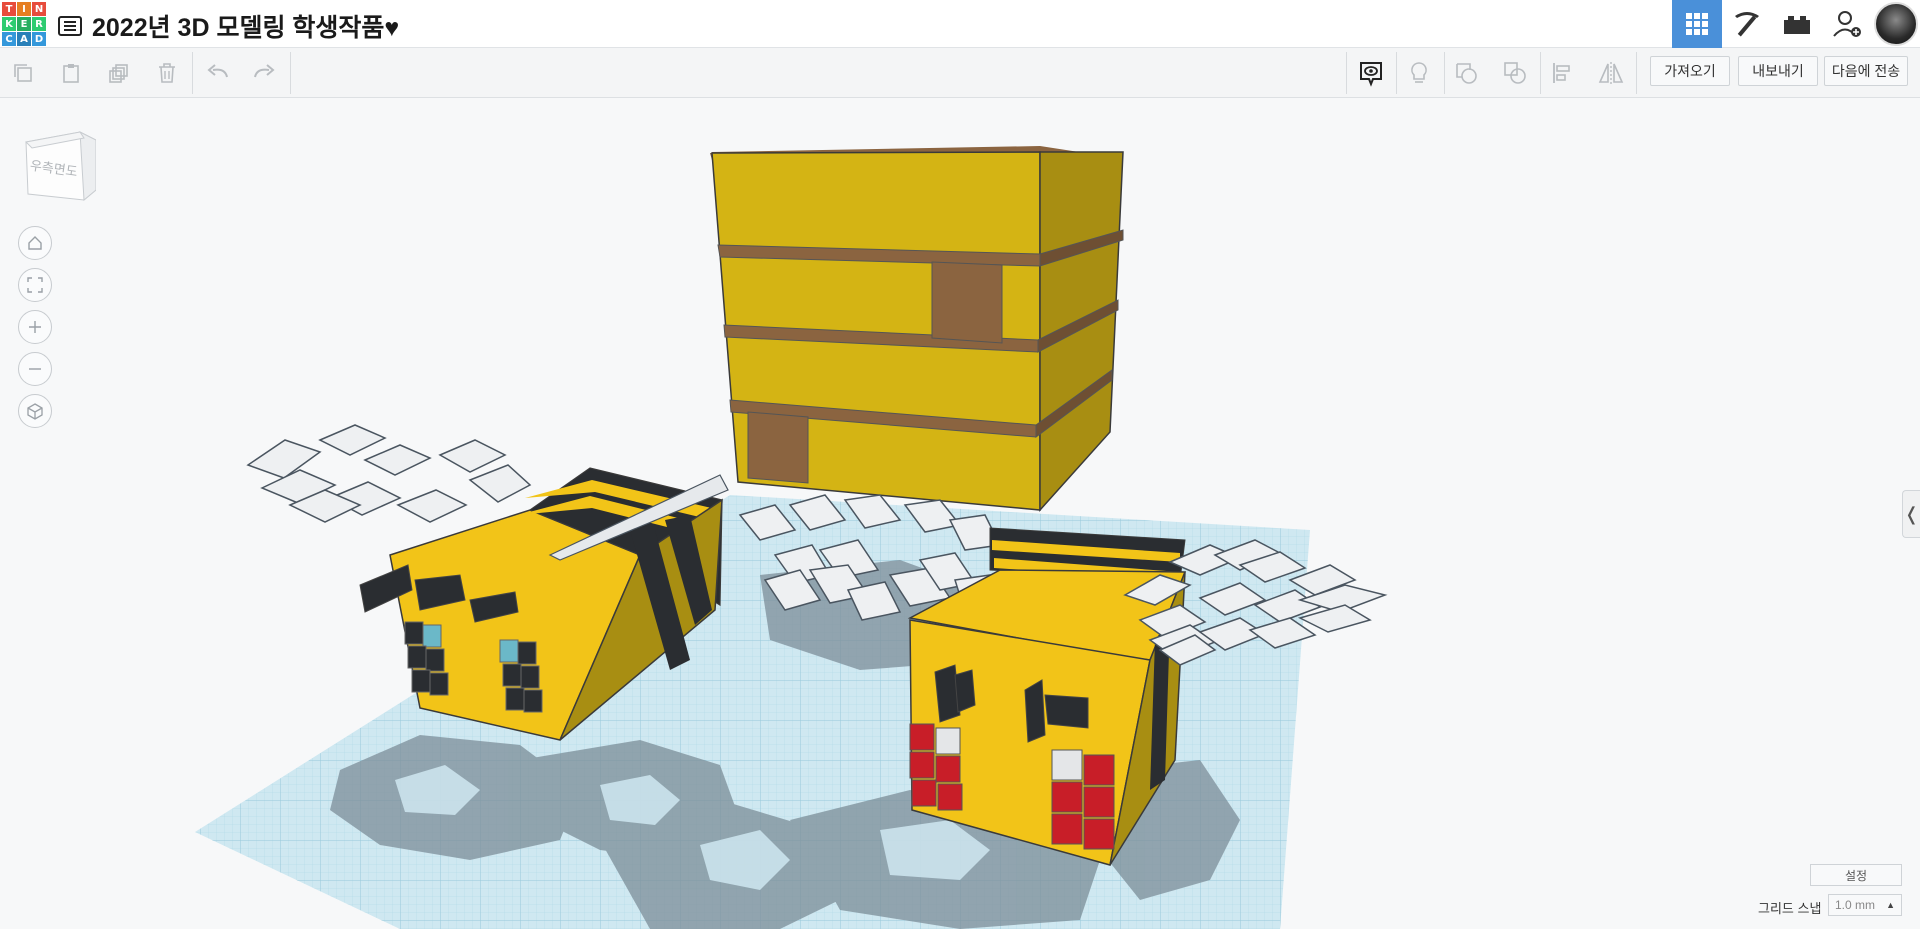 The width and height of the screenshot is (1920, 929). I want to click on home-view-button, so click(35, 243).